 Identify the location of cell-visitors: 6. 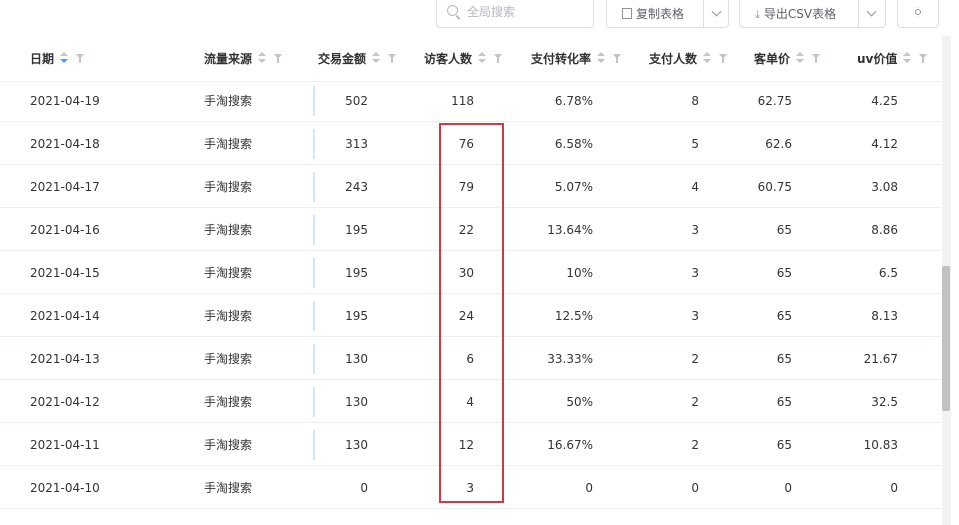
(470, 359).